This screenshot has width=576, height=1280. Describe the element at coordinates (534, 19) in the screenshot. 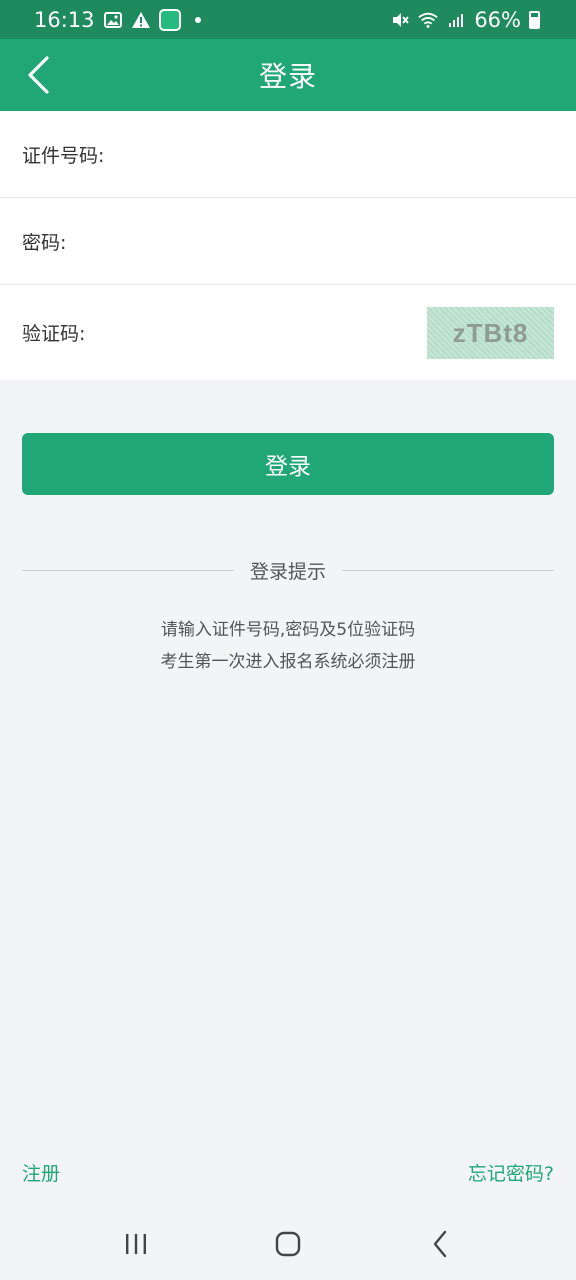

I see `battery-icon` at that location.